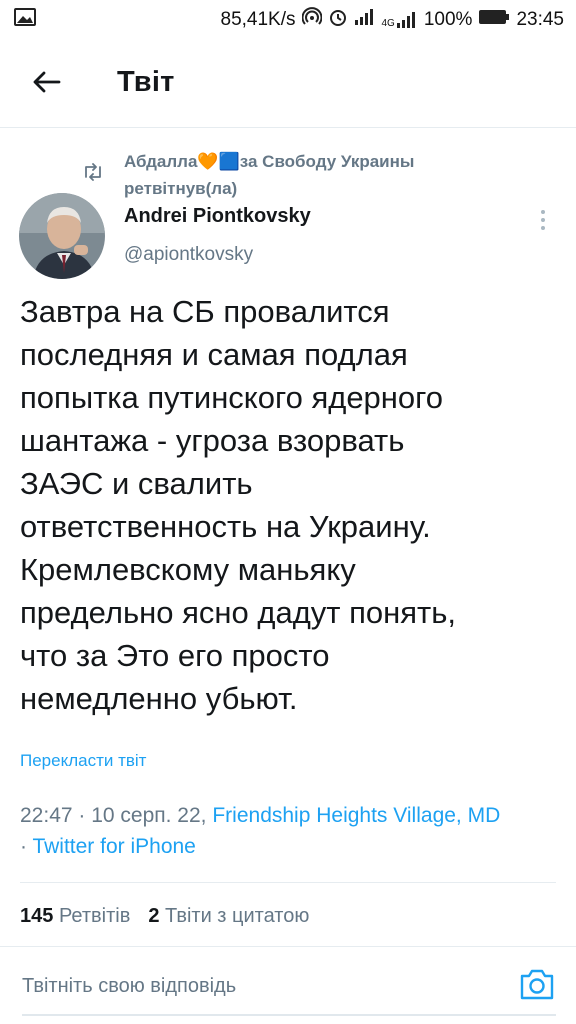 This screenshot has height=1024, width=576. I want to click on image-icon, so click(25, 20).